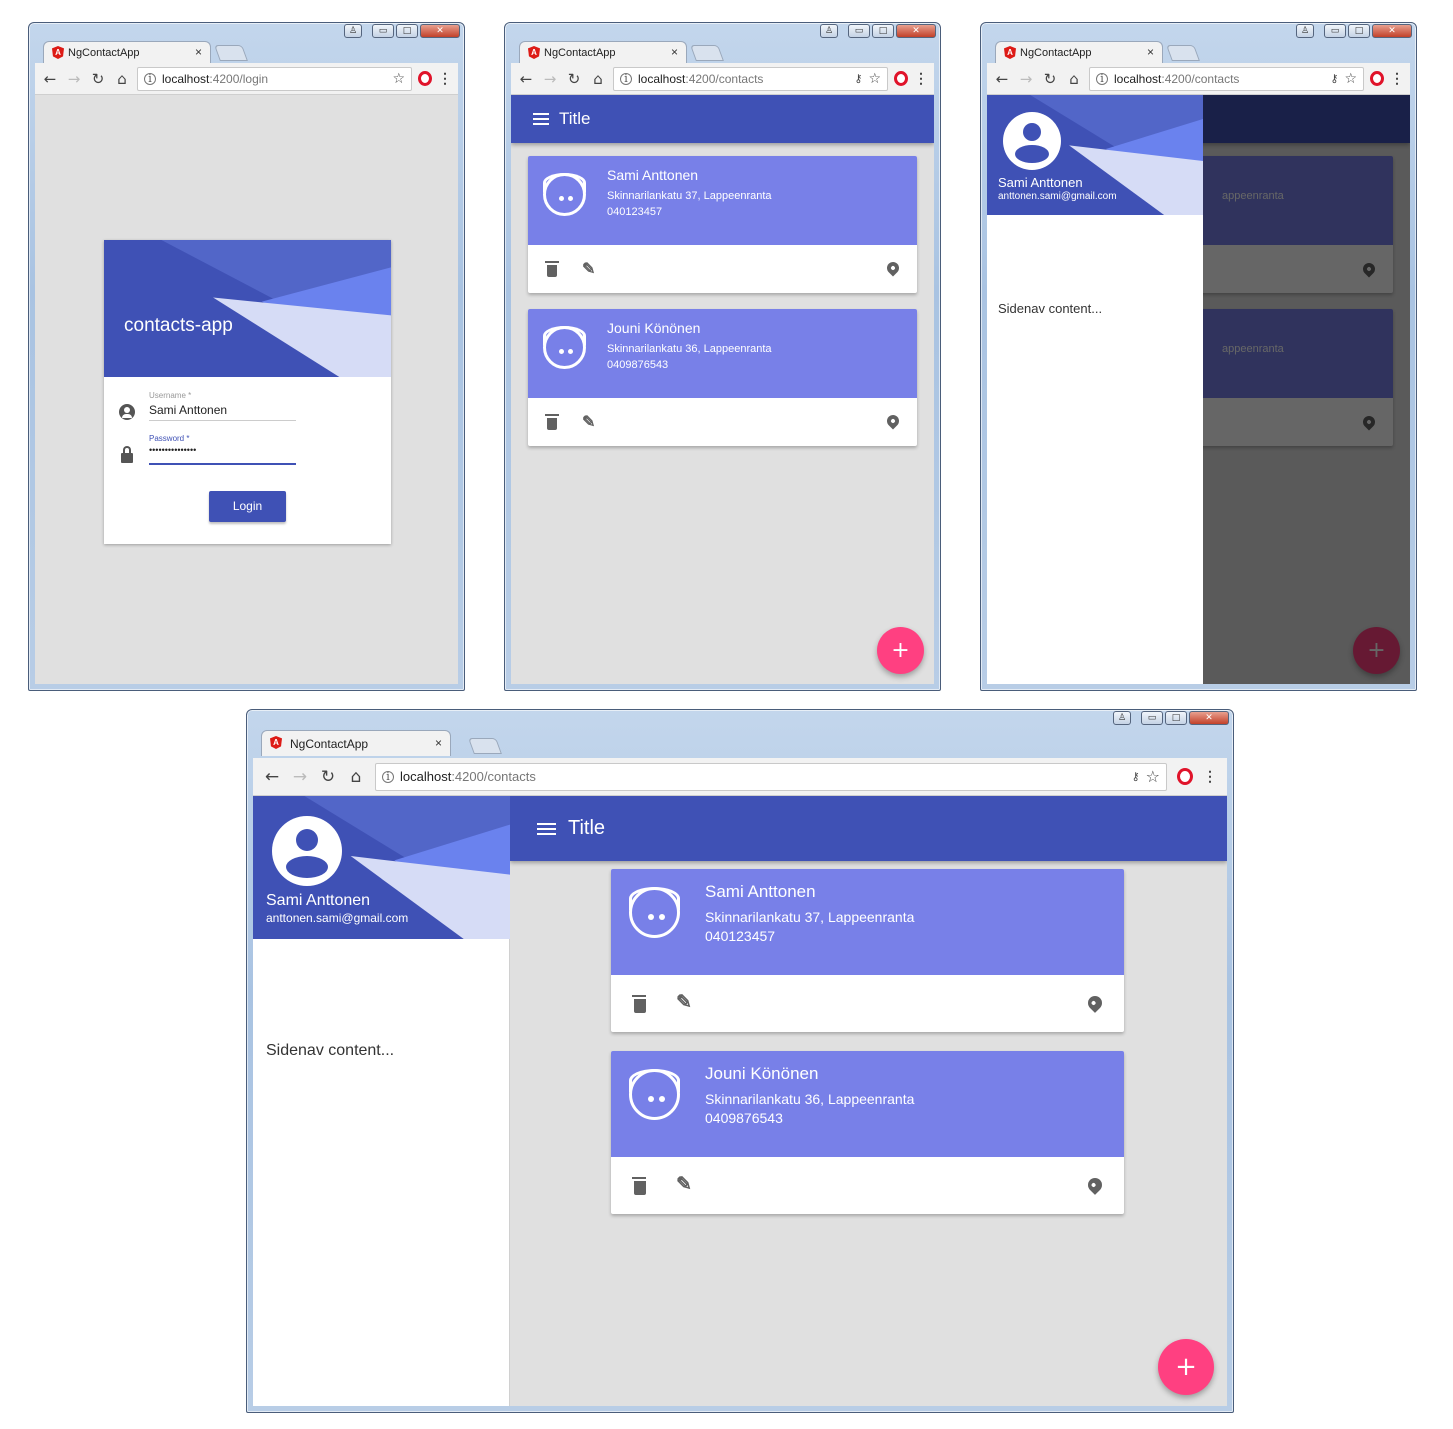 The height and width of the screenshot is (1429, 1453). I want to click on username-underline, so click(222, 420).